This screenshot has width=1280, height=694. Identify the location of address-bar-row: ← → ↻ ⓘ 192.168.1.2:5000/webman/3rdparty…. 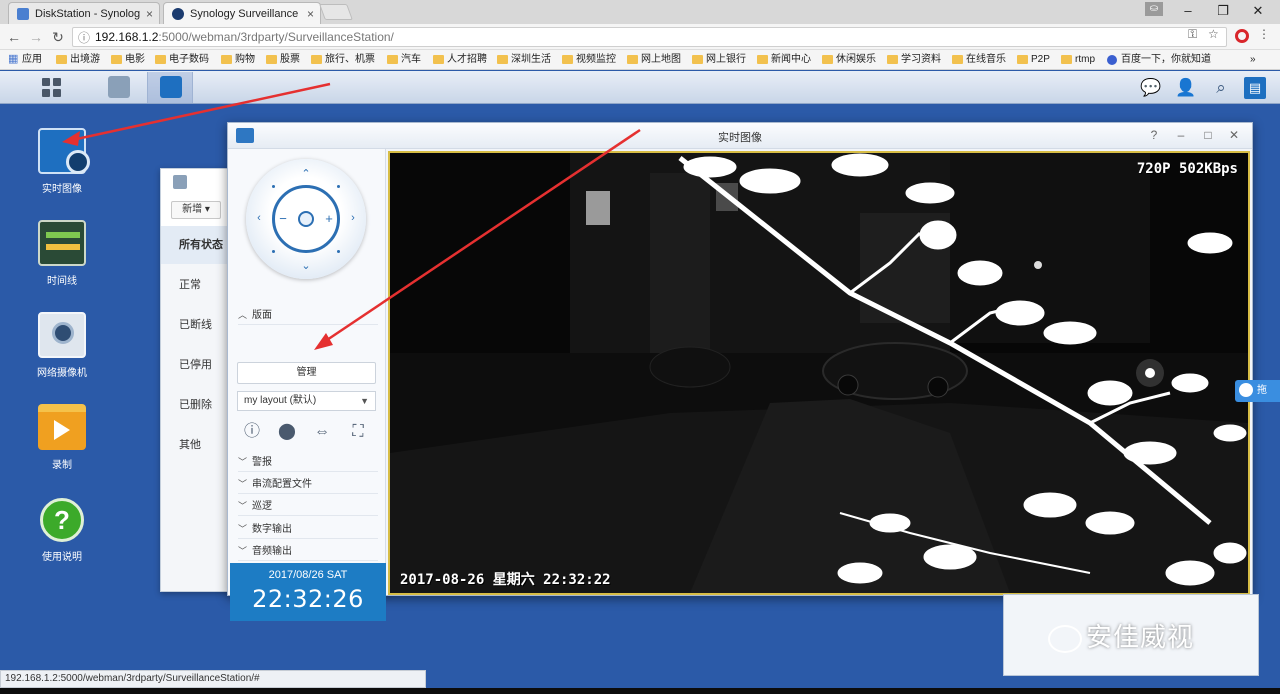
(640, 37).